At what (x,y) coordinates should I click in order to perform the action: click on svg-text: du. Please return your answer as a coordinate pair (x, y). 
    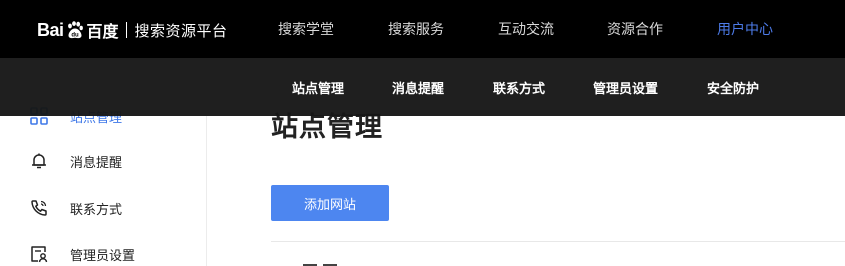
    Looking at the image, I should click on (75, 36).